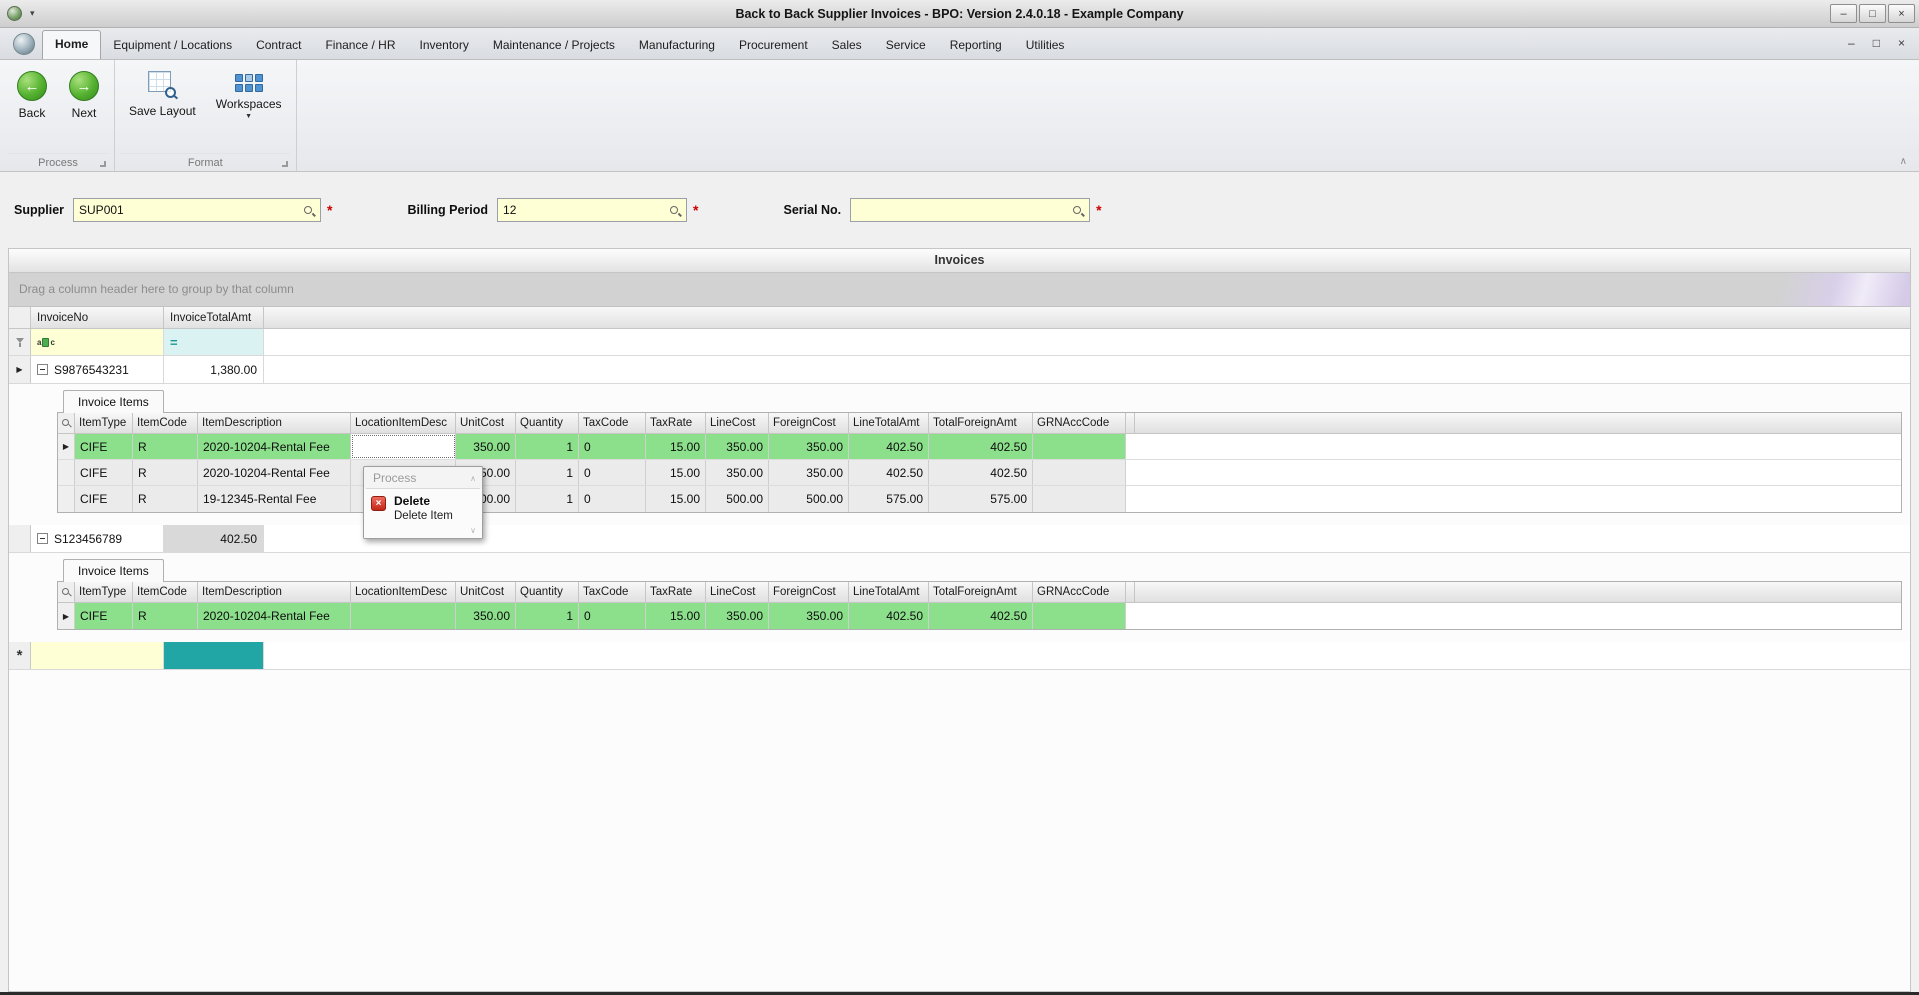 This screenshot has width=1919, height=995. Describe the element at coordinates (190, 210) in the screenshot. I see `supplier-input` at that location.